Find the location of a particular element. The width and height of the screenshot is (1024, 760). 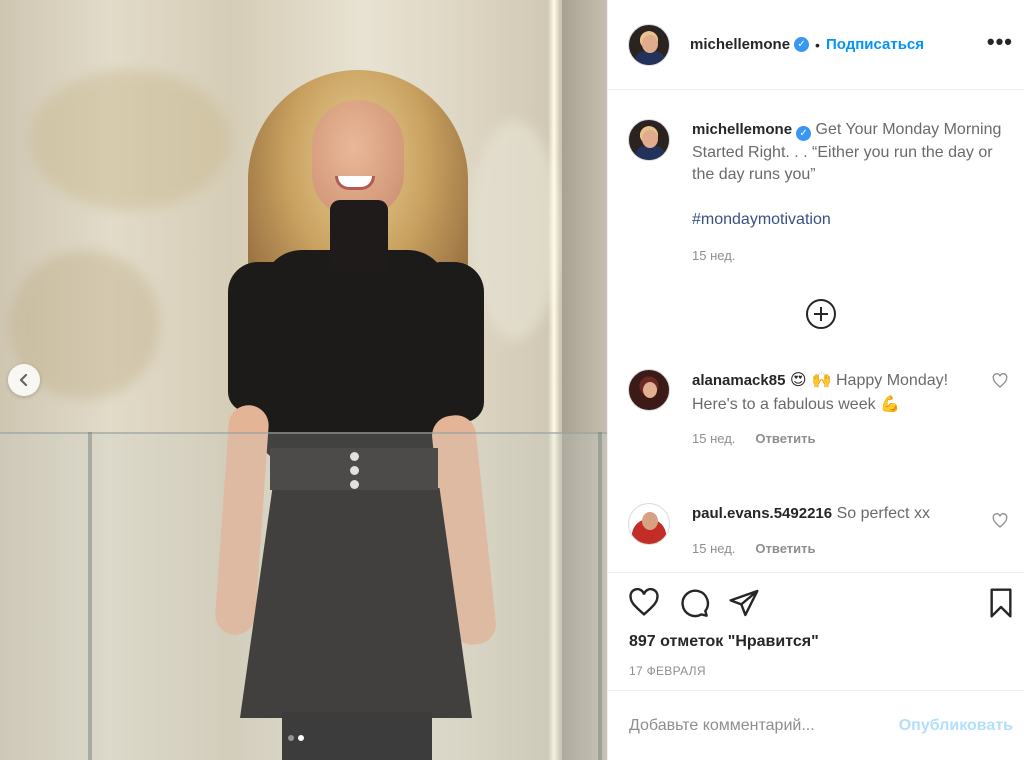

post-header: michellemone ✓ • Подписаться ••• is located at coordinates (816, 45).